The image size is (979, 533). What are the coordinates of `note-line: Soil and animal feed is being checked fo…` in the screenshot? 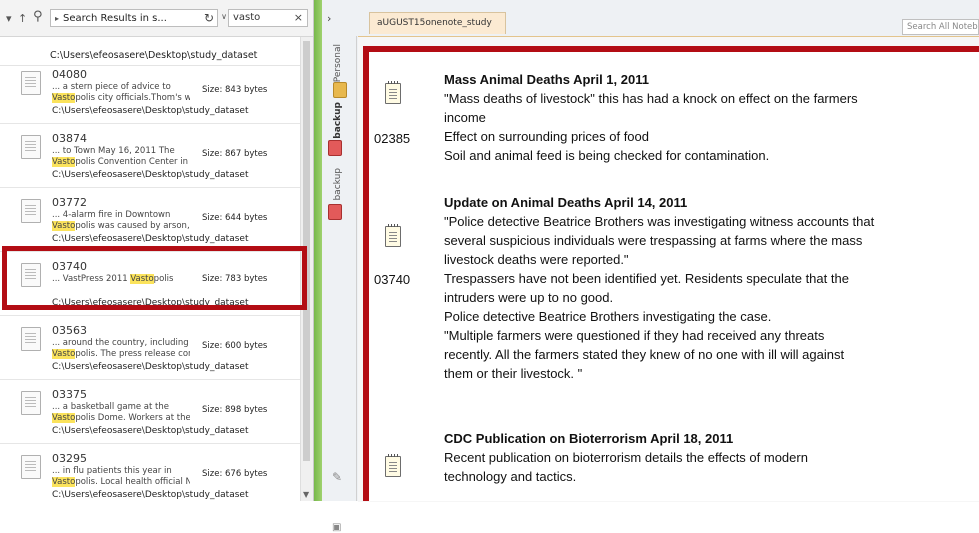 It's located at (607, 155).